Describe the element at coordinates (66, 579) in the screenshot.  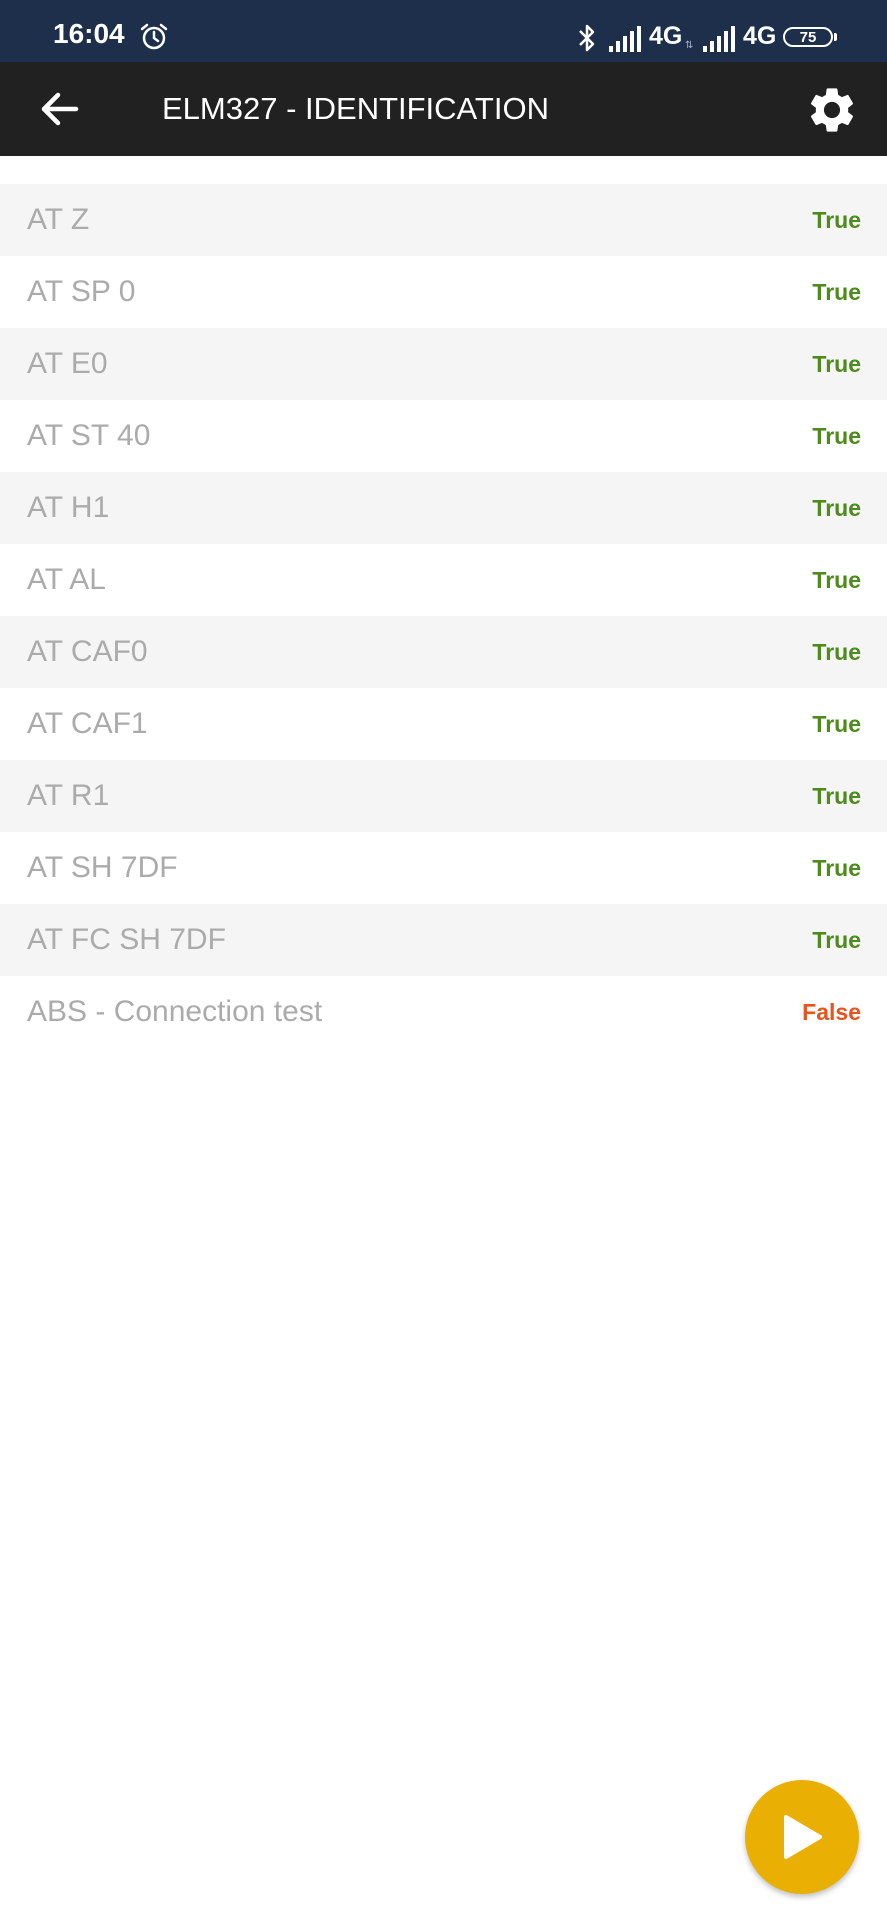
I see `command-label: AT AL` at that location.